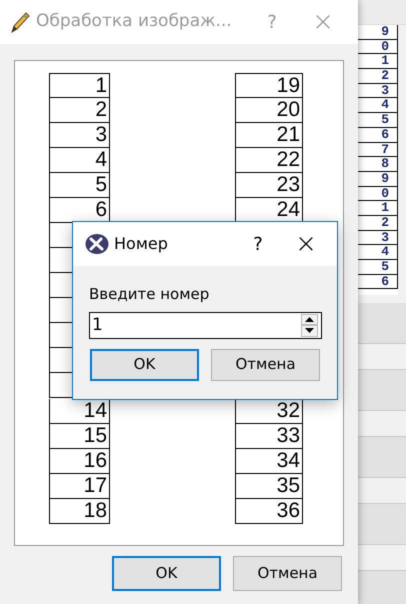  Describe the element at coordinates (306, 244) in the screenshot. I see `close-button: ×` at that location.